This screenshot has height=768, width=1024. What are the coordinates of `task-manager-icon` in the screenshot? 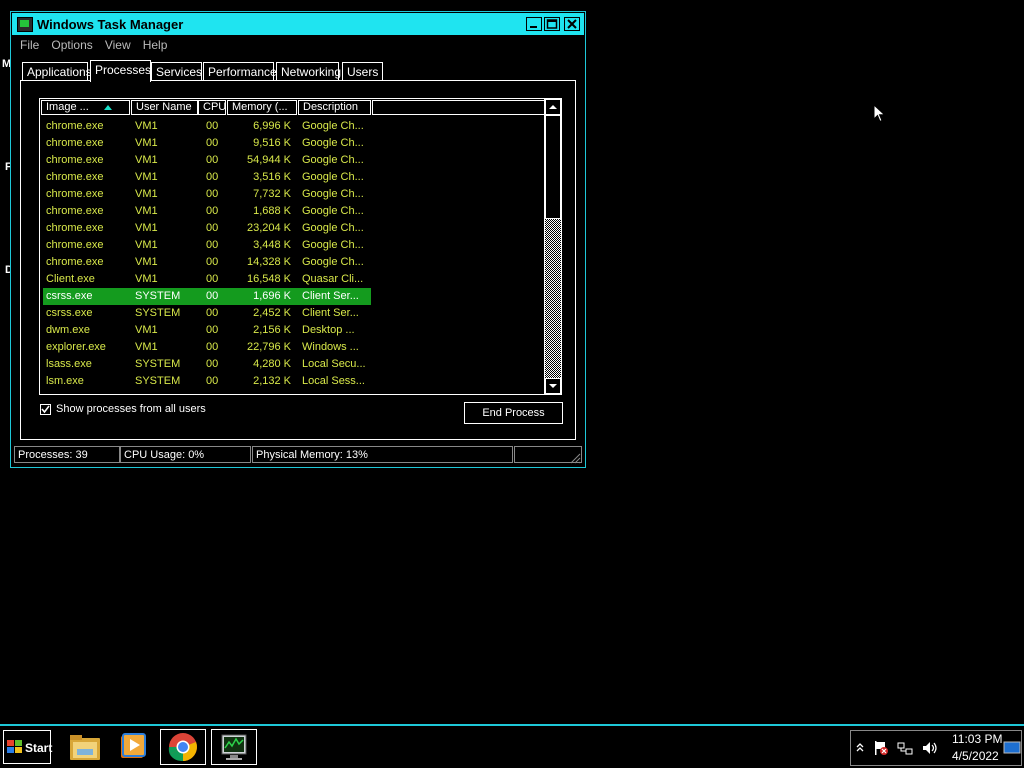 It's located at (25, 24).